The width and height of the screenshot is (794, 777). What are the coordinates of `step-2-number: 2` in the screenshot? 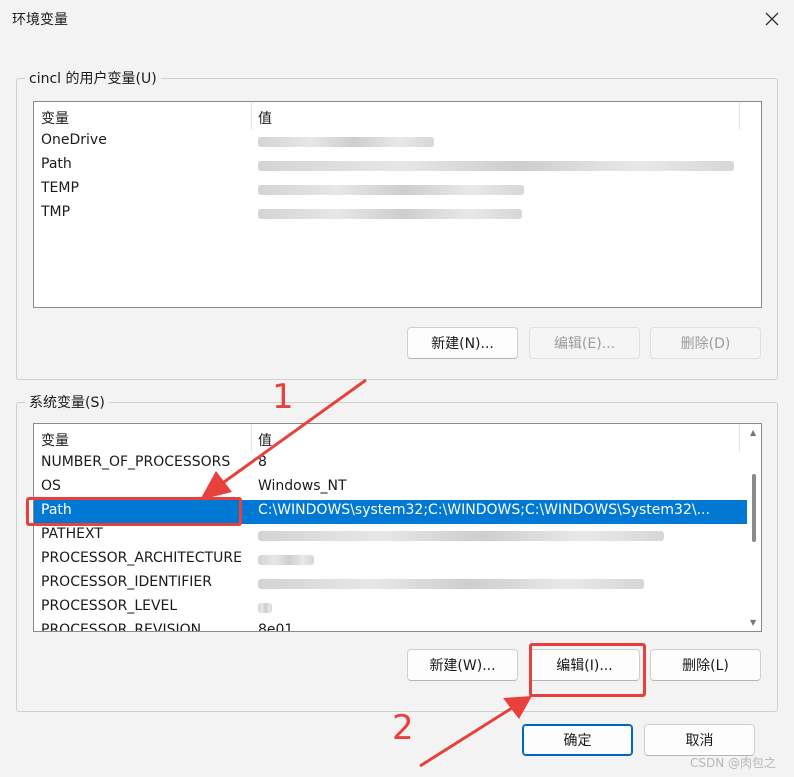 It's located at (403, 728).